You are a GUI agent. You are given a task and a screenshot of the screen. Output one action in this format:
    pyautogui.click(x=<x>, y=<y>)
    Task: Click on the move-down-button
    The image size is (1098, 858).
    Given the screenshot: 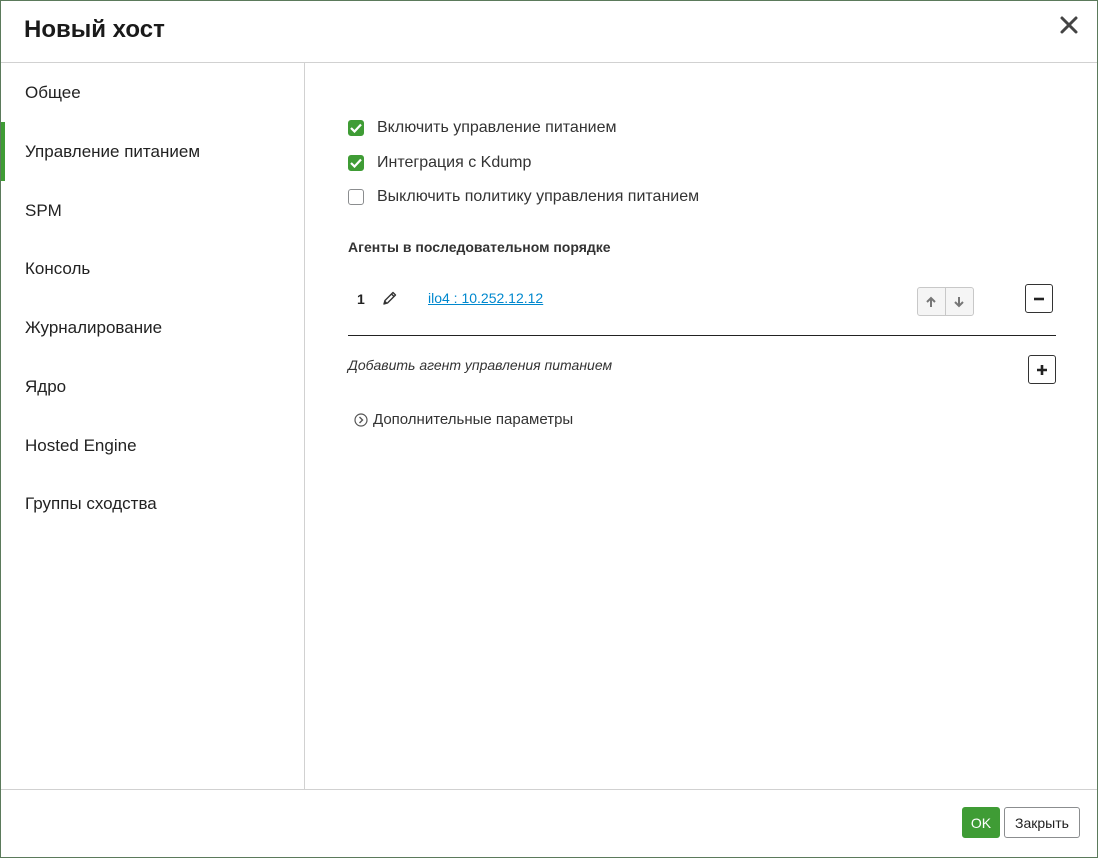 What is the action you would take?
    pyautogui.click(x=959, y=301)
    